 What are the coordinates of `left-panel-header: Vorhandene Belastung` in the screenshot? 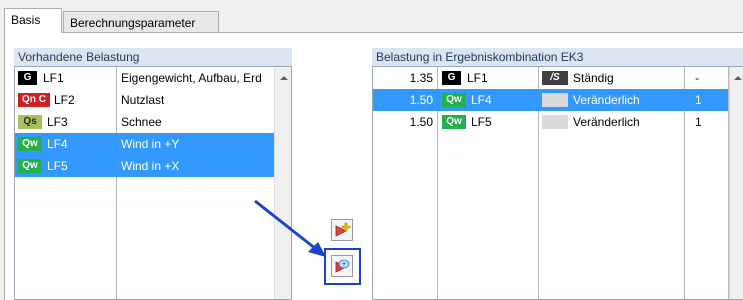 It's located at (153, 57).